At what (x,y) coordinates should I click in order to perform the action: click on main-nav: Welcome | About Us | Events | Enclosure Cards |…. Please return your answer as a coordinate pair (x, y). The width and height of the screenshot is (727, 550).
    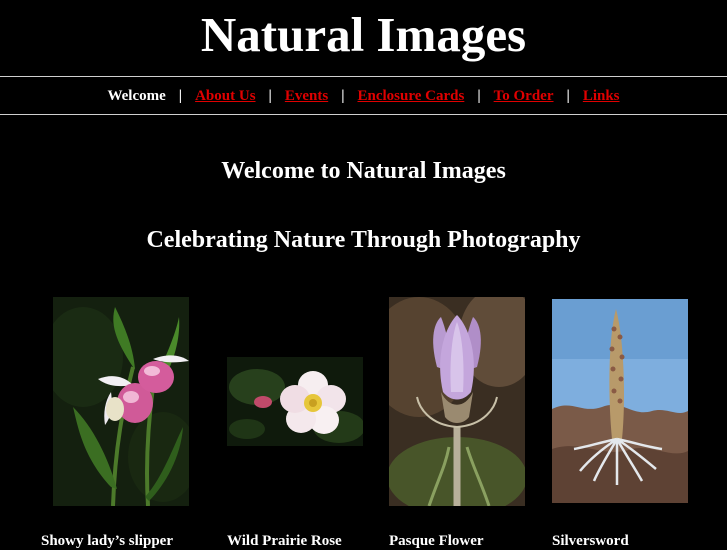
    Looking at the image, I should click on (363, 96).